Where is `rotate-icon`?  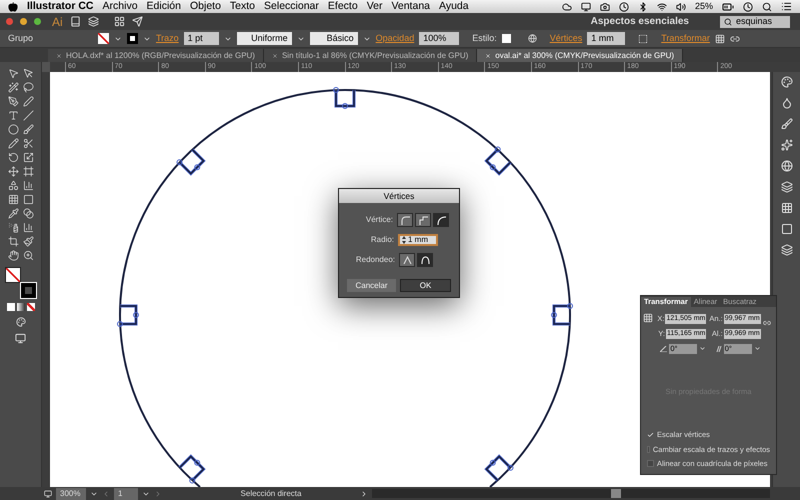 rotate-icon is located at coordinates (13, 157).